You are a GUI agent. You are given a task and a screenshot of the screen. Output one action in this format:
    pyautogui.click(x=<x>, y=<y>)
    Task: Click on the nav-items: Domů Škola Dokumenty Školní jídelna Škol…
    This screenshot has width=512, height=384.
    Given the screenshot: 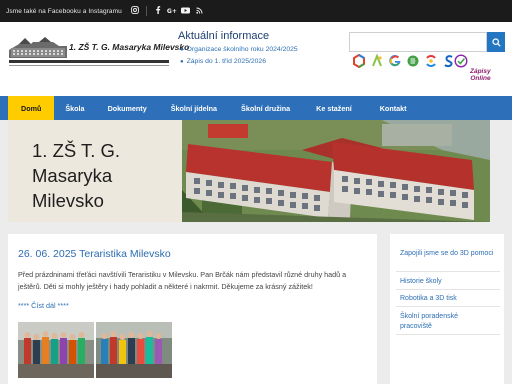 What is the action you would take?
    pyautogui.click(x=214, y=108)
    